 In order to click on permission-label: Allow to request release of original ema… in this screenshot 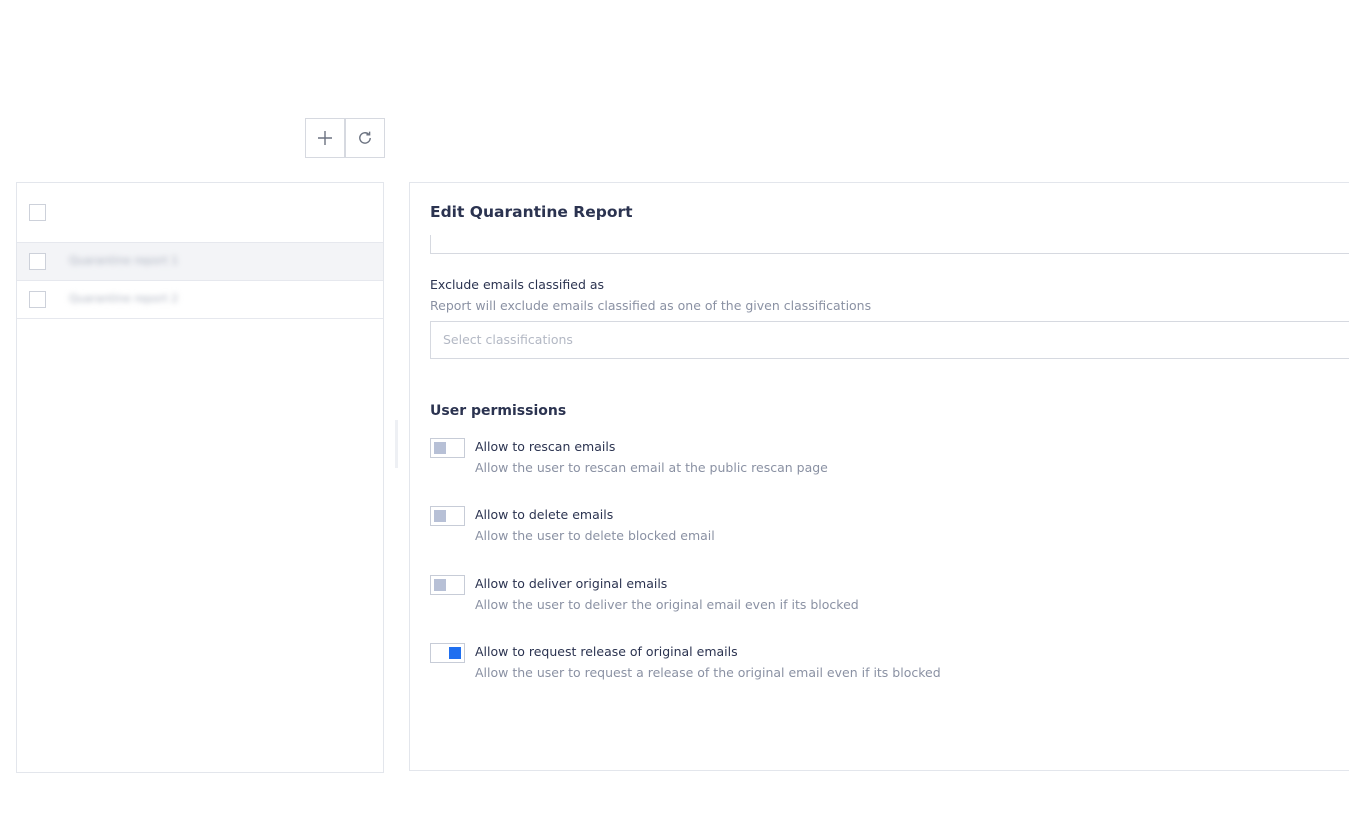, I will do `click(606, 651)`.